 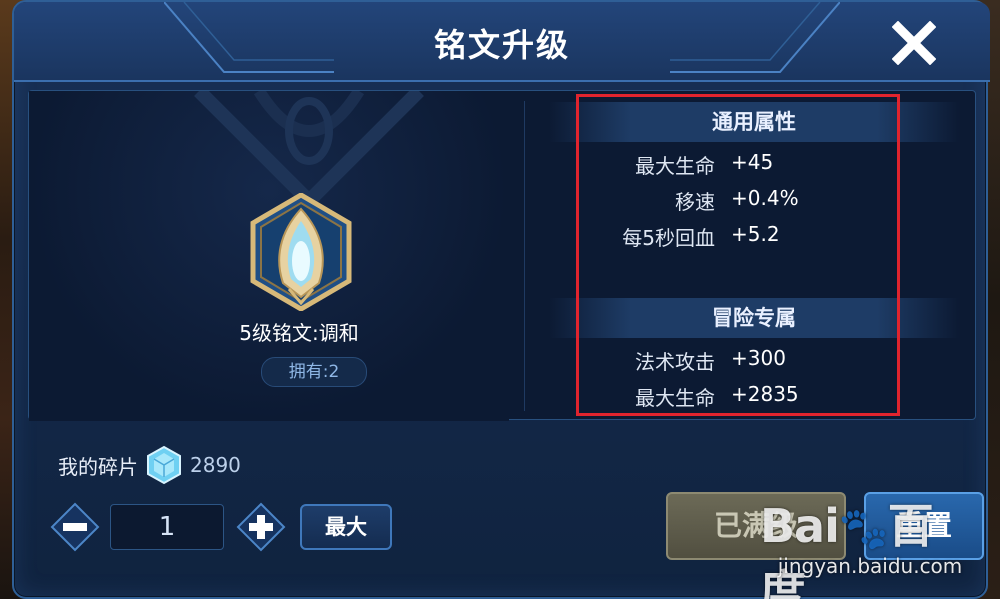 I want to click on attribute-row: 最大生命 +45, so click(x=759, y=166).